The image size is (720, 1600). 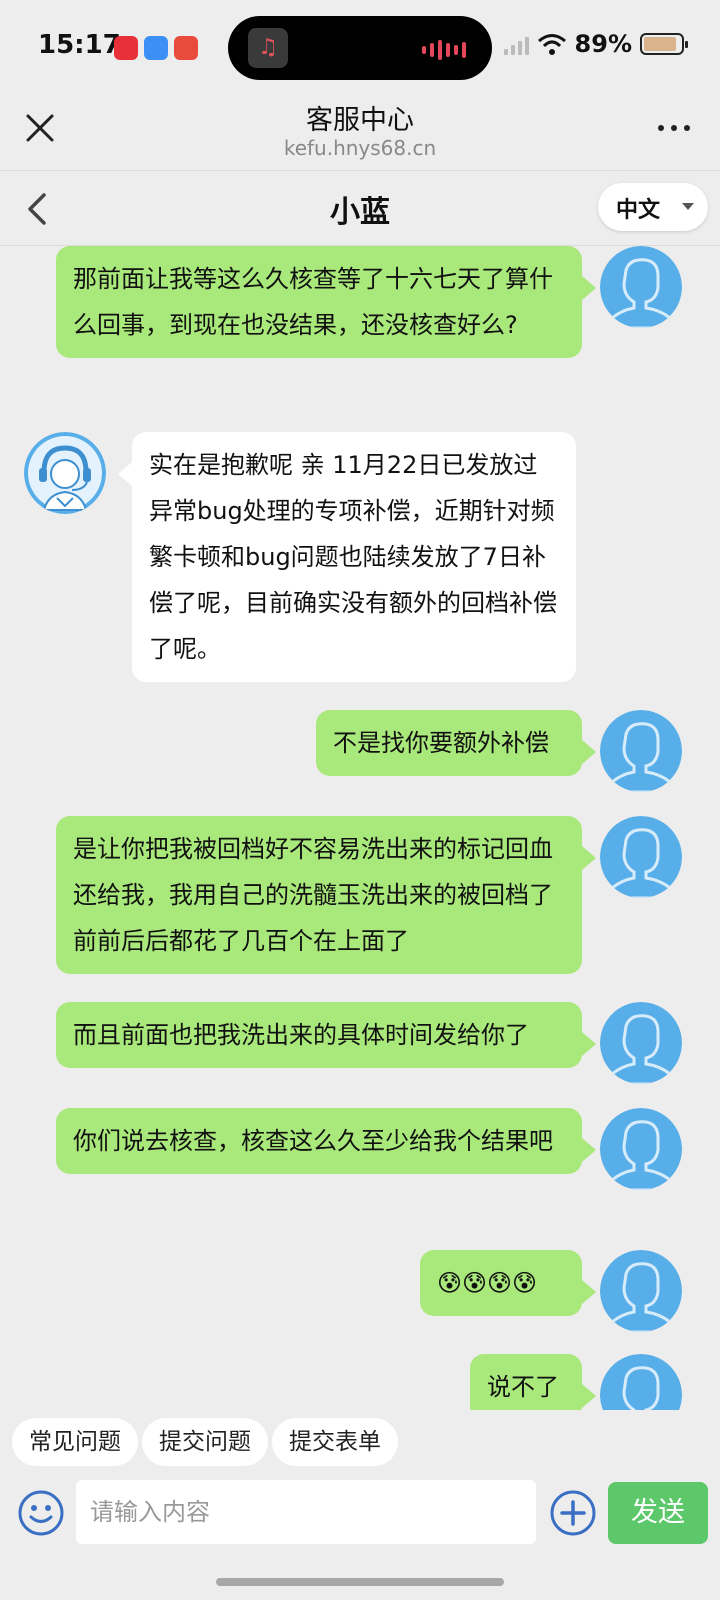 What do you see at coordinates (444, 50) in the screenshot?
I see `audio-wave-icon` at bounding box center [444, 50].